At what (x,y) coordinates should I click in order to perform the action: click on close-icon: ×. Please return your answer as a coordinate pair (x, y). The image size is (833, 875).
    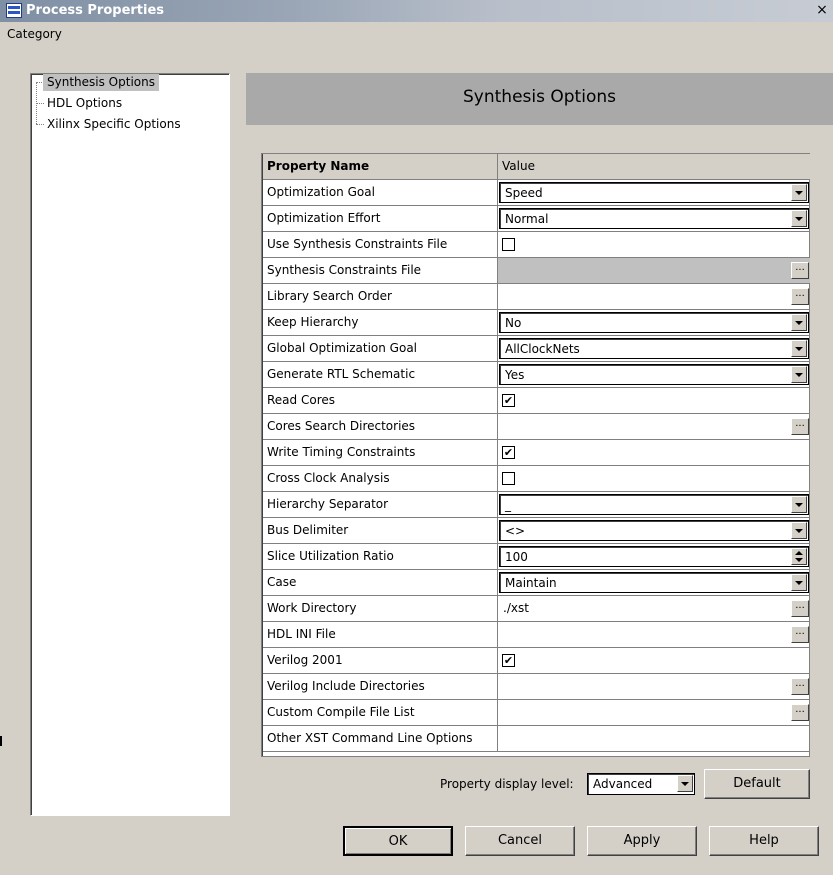
    Looking at the image, I should click on (822, 11).